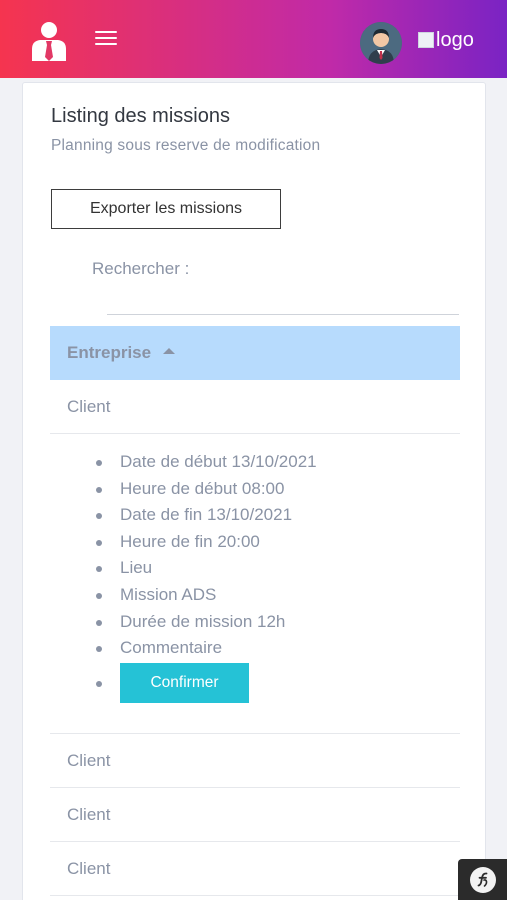 The image size is (507, 900). What do you see at coordinates (283, 302) in the screenshot?
I see `search-input` at bounding box center [283, 302].